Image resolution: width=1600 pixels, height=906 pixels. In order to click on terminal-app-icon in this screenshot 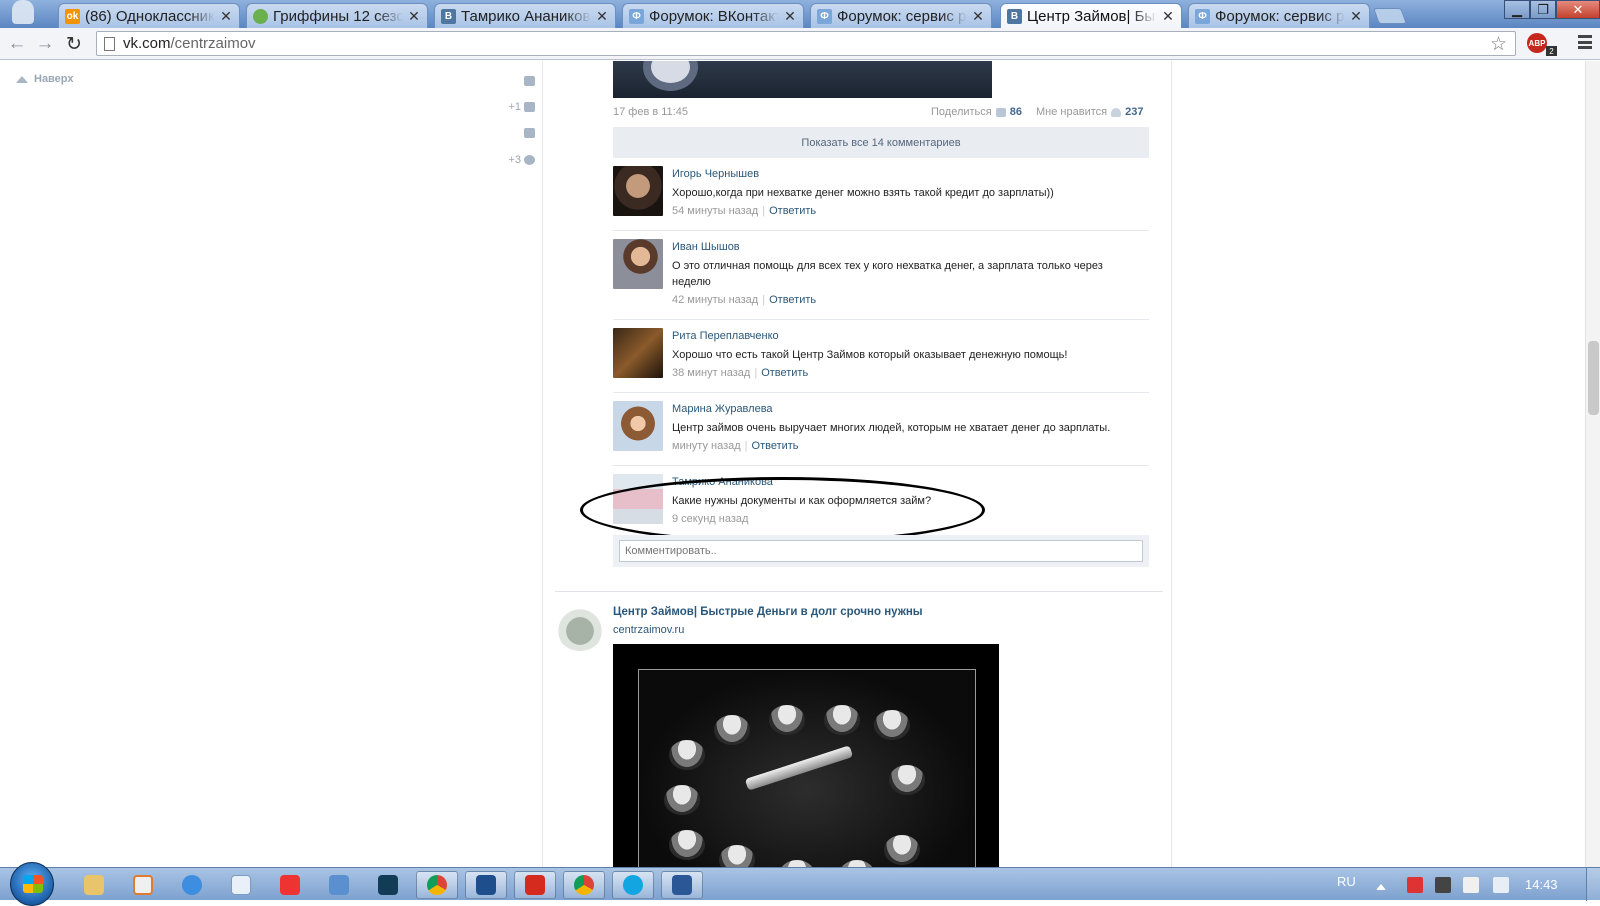, I will do `click(388, 885)`.